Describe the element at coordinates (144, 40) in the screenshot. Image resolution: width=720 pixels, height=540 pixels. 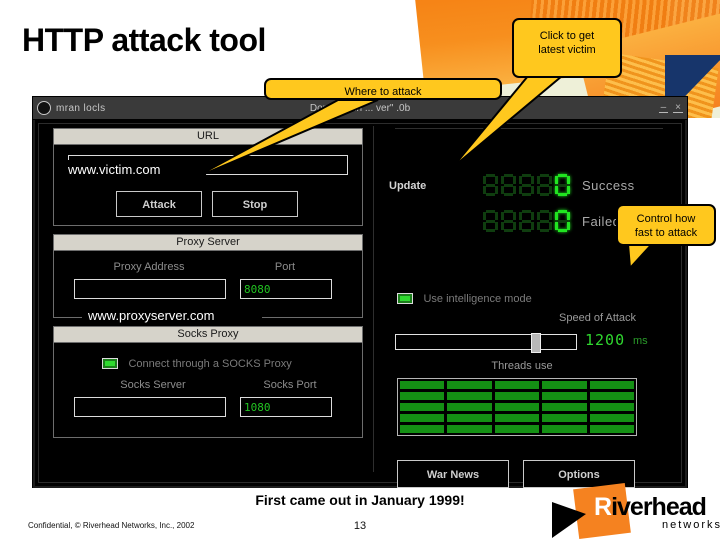
I see `page-title: HTTP attack tool` at that location.